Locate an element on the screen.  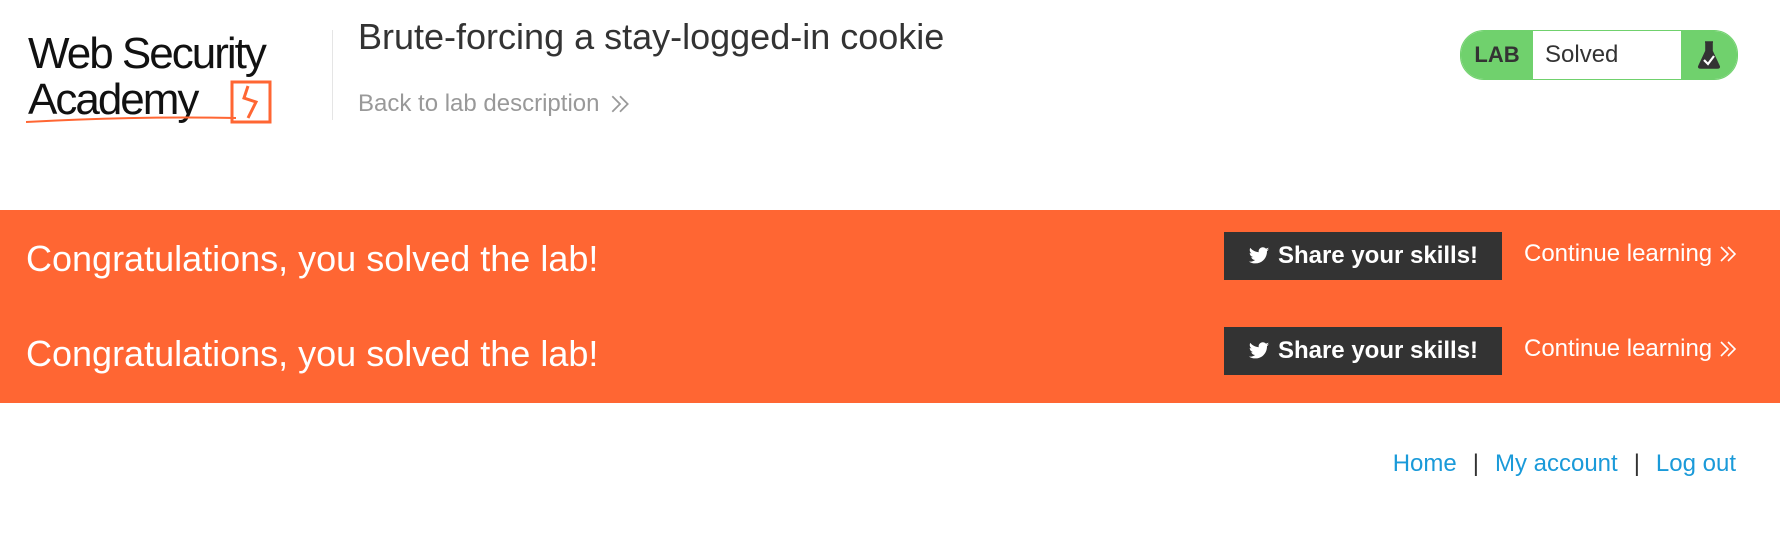
back-link-label: Back to lab description is located at coordinates (479, 103).